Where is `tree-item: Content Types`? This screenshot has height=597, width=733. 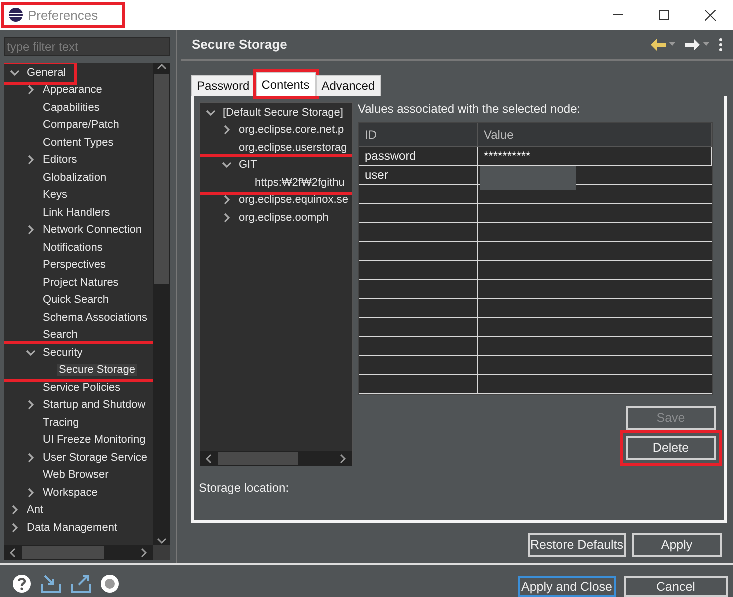 tree-item: Content Types is located at coordinates (78, 142).